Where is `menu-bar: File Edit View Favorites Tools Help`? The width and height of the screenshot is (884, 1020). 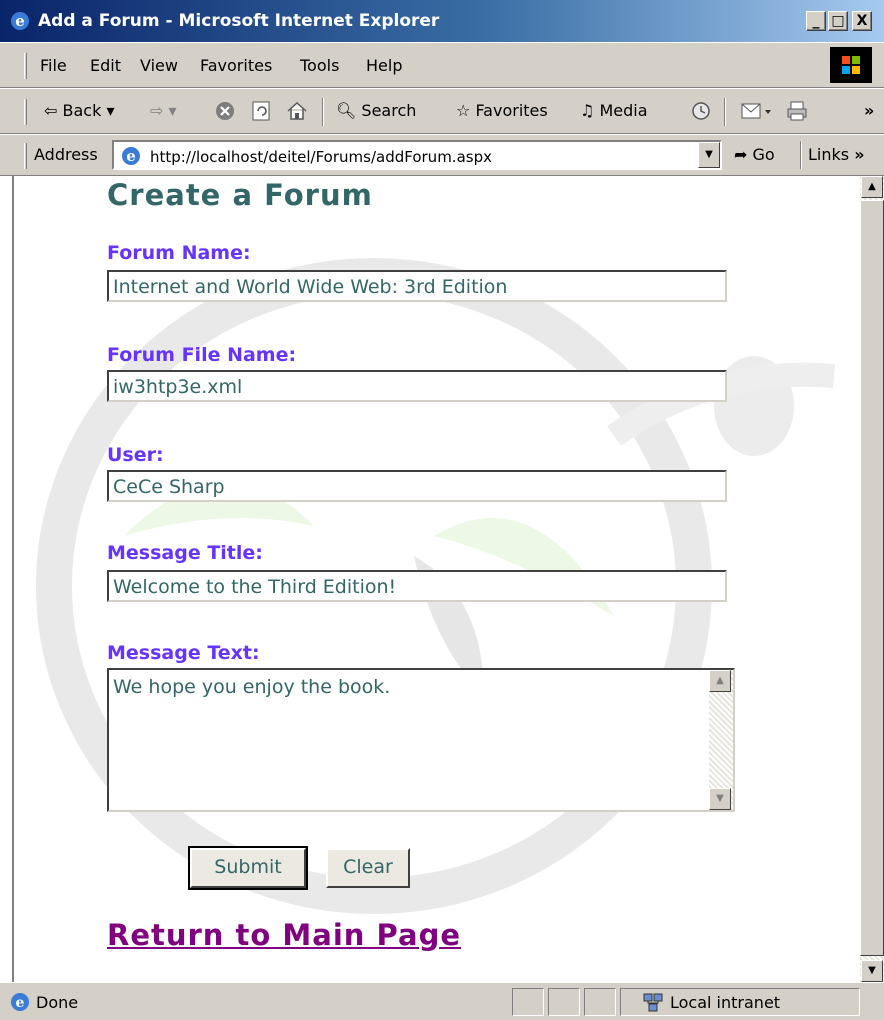 menu-bar: File Edit View Favorites Tools Help is located at coordinates (442, 65).